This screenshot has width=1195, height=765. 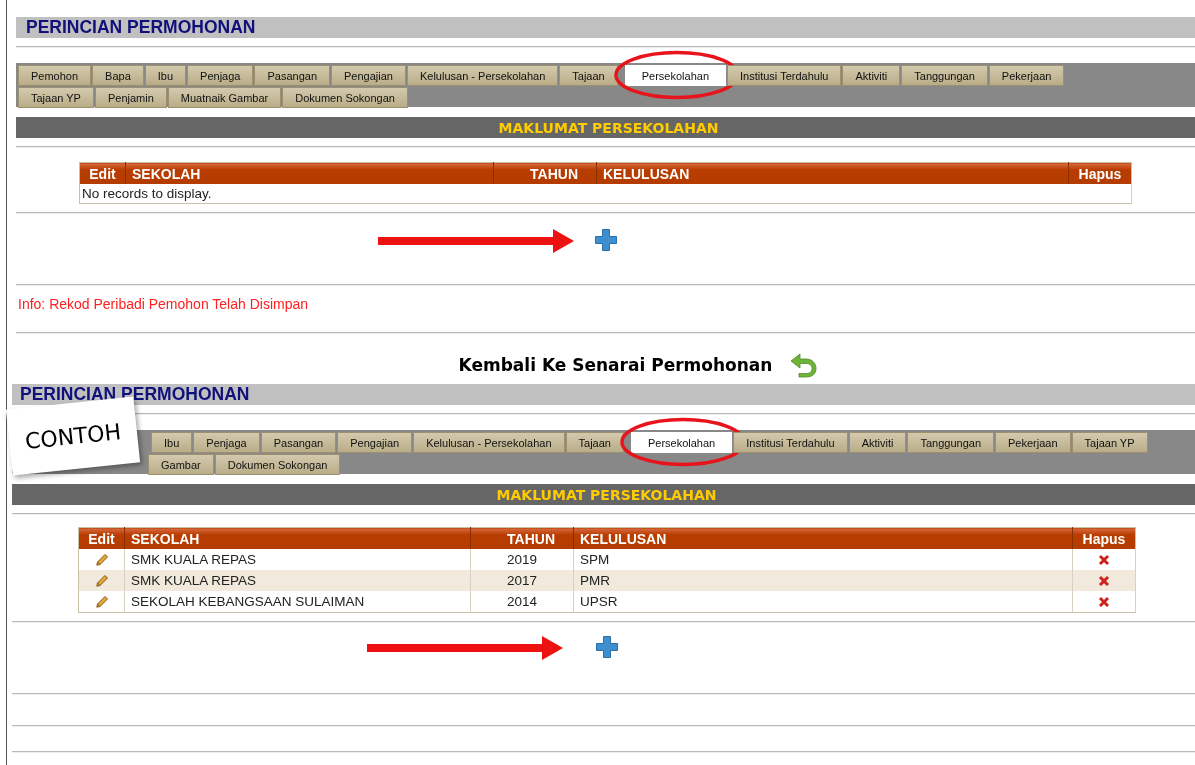 I want to click on back-link: Kembali Ke Senarai Permohonan, so click(x=615, y=365).